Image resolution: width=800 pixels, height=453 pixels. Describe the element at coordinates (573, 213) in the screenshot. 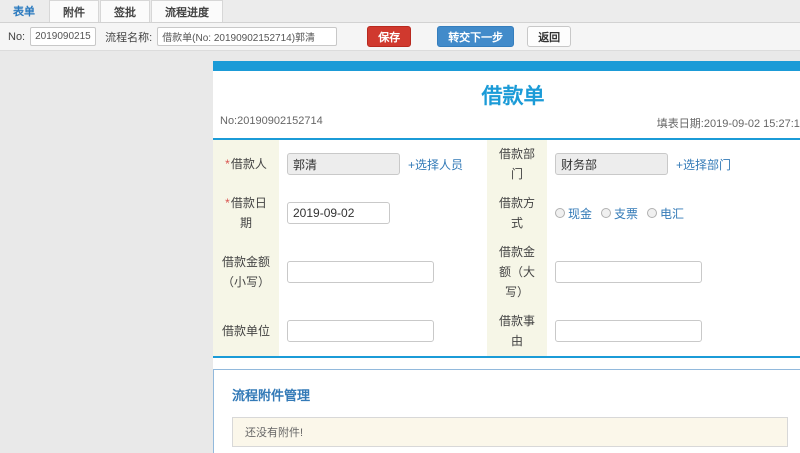

I see `radio-cash: 现金` at that location.